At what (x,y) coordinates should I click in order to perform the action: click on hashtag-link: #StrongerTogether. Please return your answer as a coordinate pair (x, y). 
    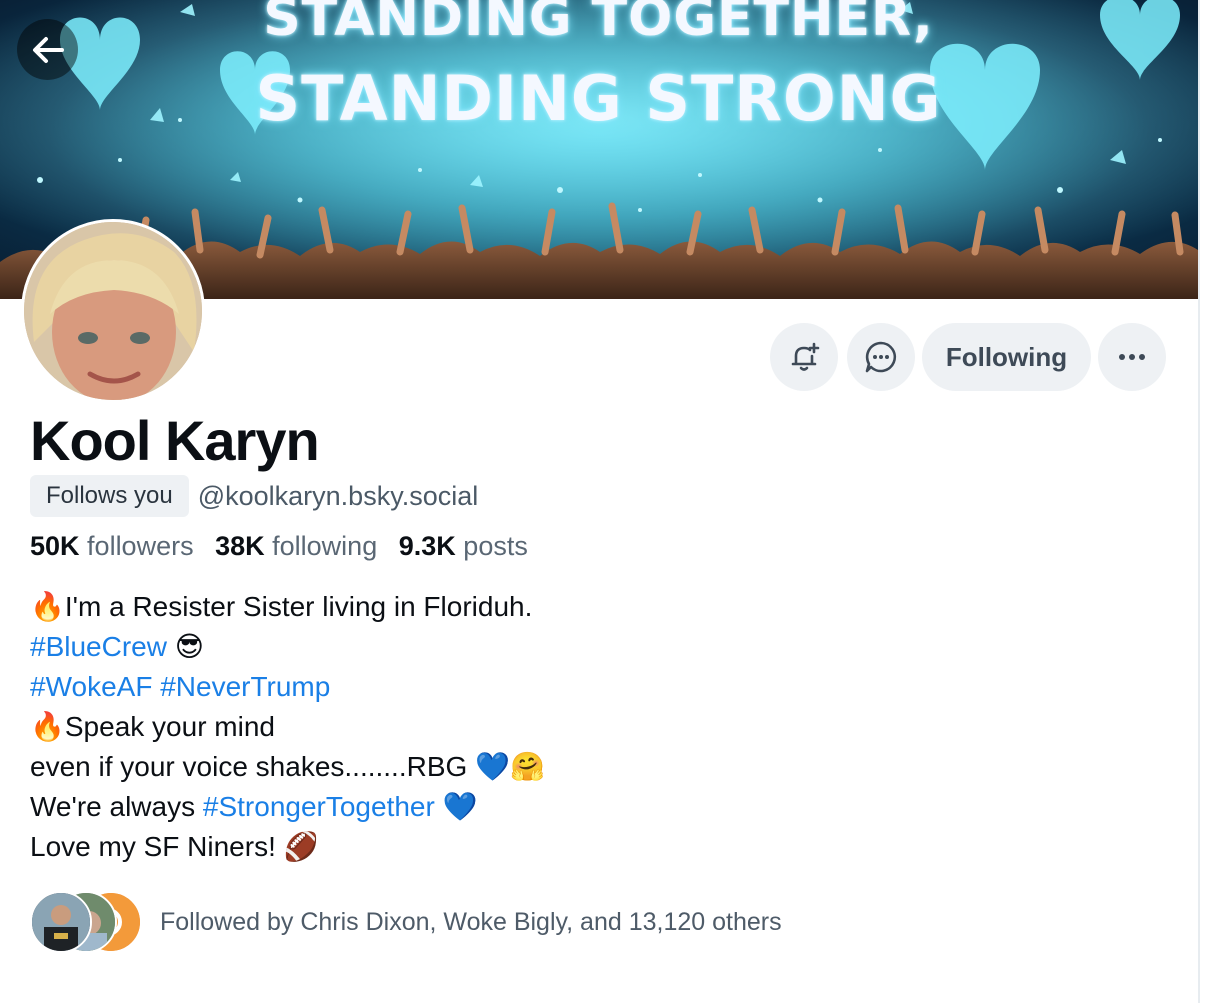
    Looking at the image, I should click on (319, 806).